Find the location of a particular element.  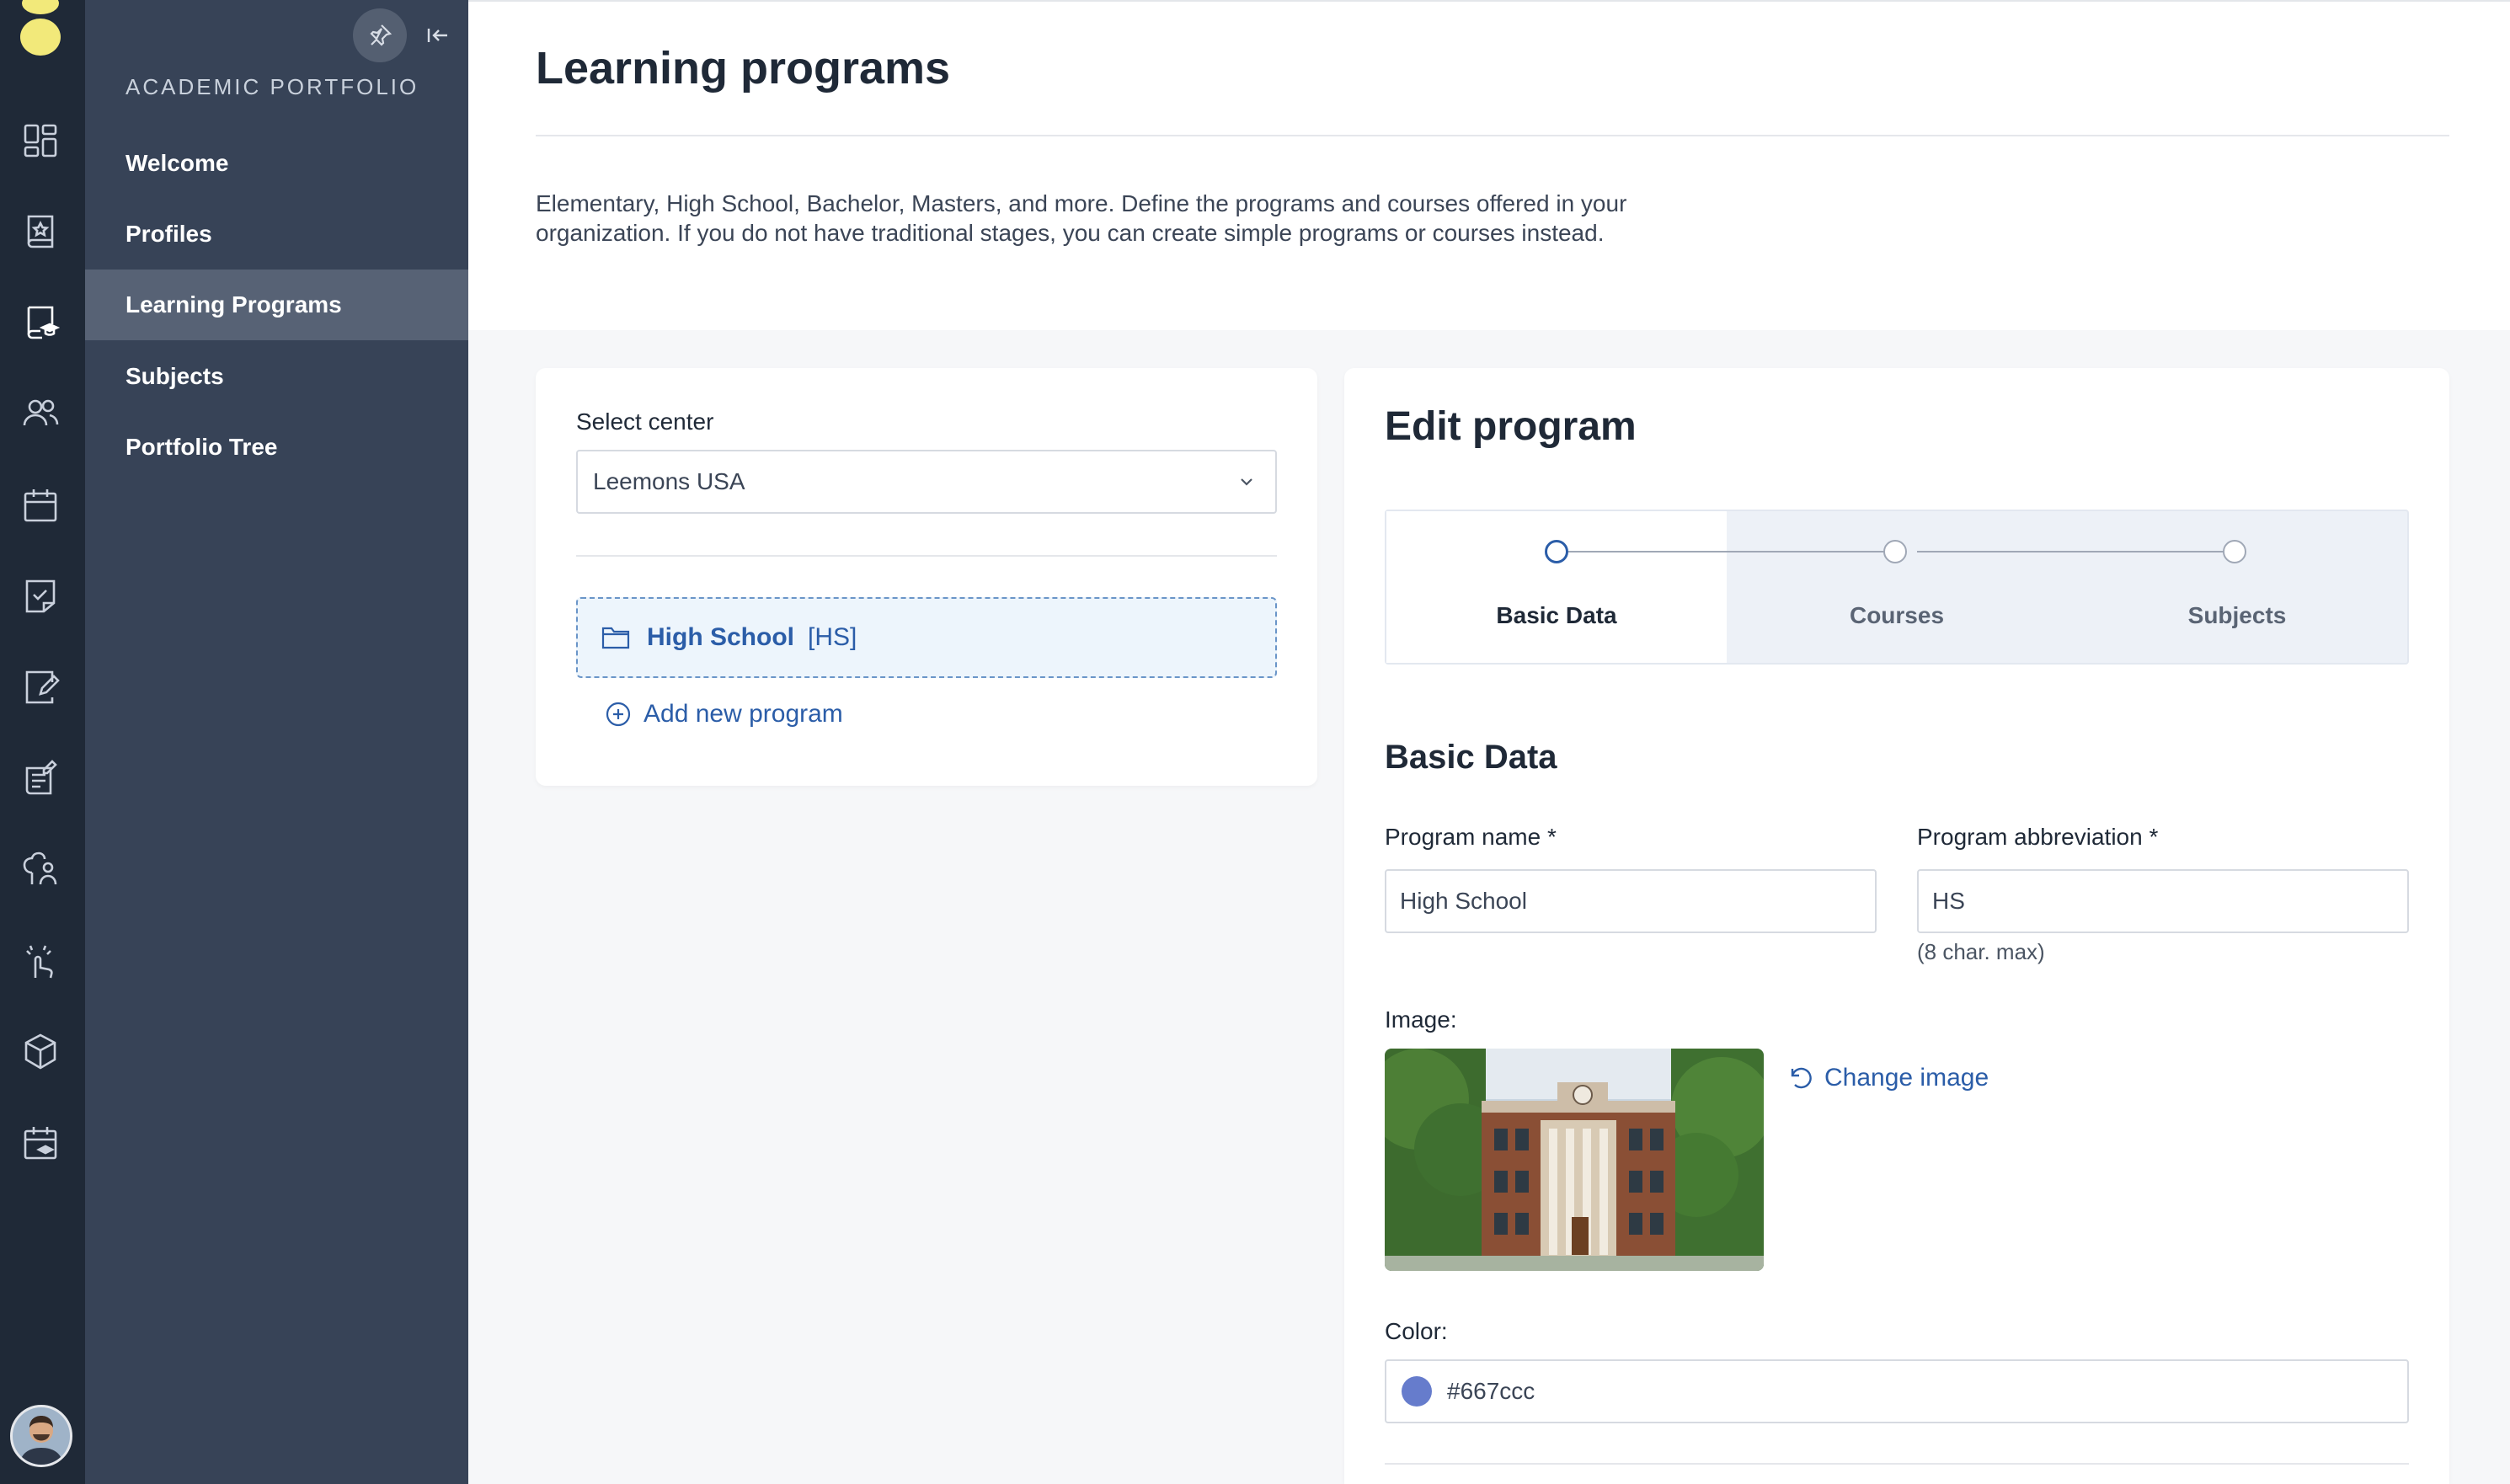

program-item-high-school: High School [HS] is located at coordinates (926, 638).